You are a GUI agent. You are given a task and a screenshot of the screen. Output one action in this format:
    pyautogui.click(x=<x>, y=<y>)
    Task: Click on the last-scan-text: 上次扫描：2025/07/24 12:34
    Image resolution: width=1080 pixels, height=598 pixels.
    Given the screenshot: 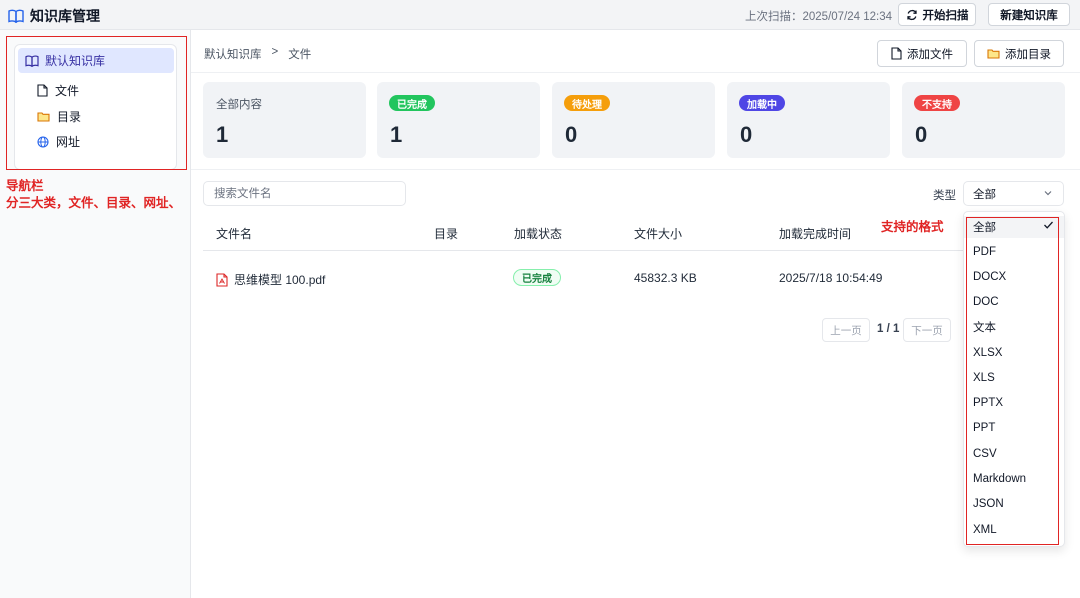 What is the action you would take?
    pyautogui.click(x=819, y=17)
    